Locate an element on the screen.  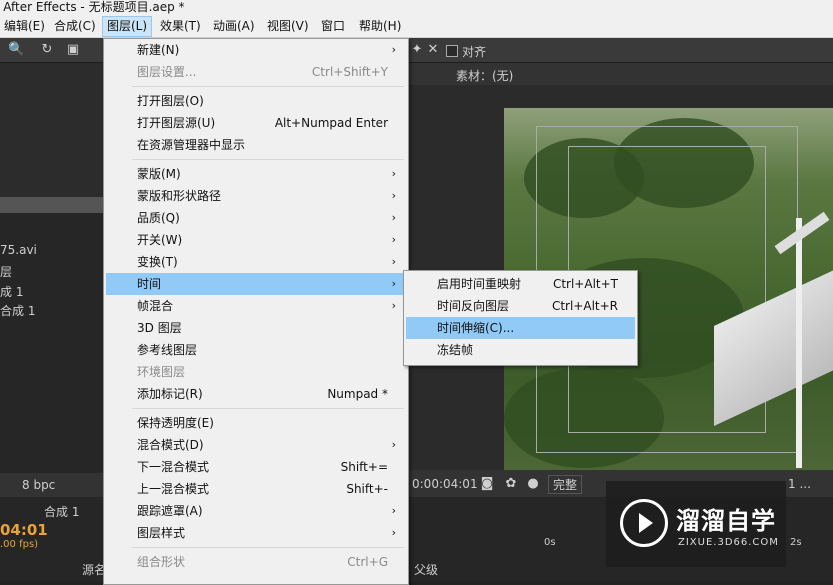
play-icon is located at coordinates (646, 523).